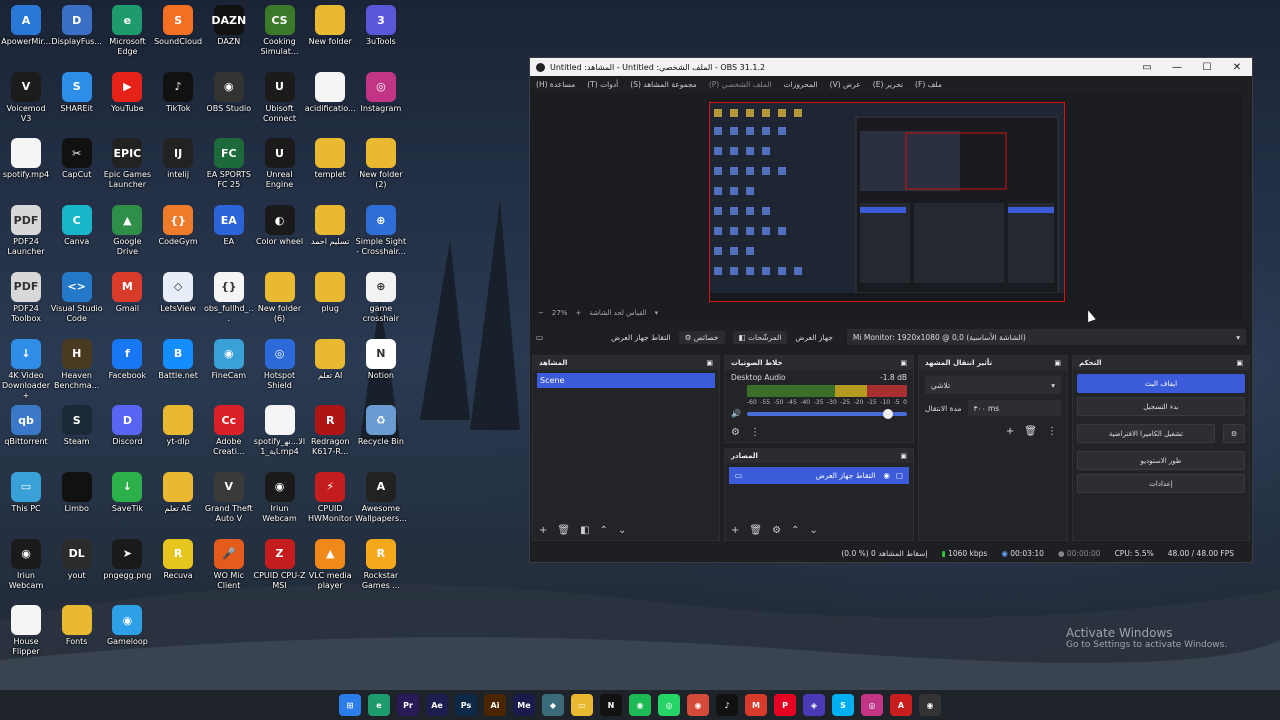  I want to click on desktop-icon: تعلم AI, so click(330, 357).